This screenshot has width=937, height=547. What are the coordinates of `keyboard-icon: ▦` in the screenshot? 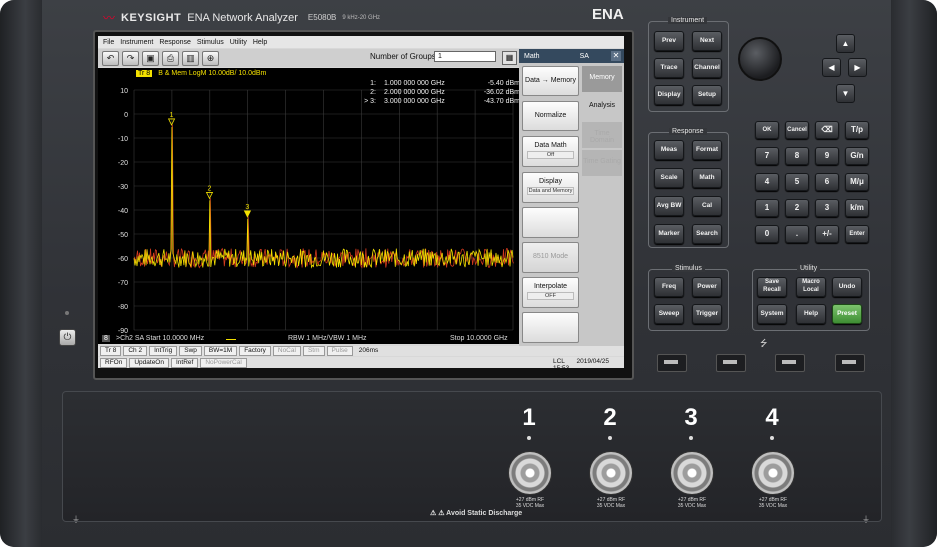 It's located at (509, 58).